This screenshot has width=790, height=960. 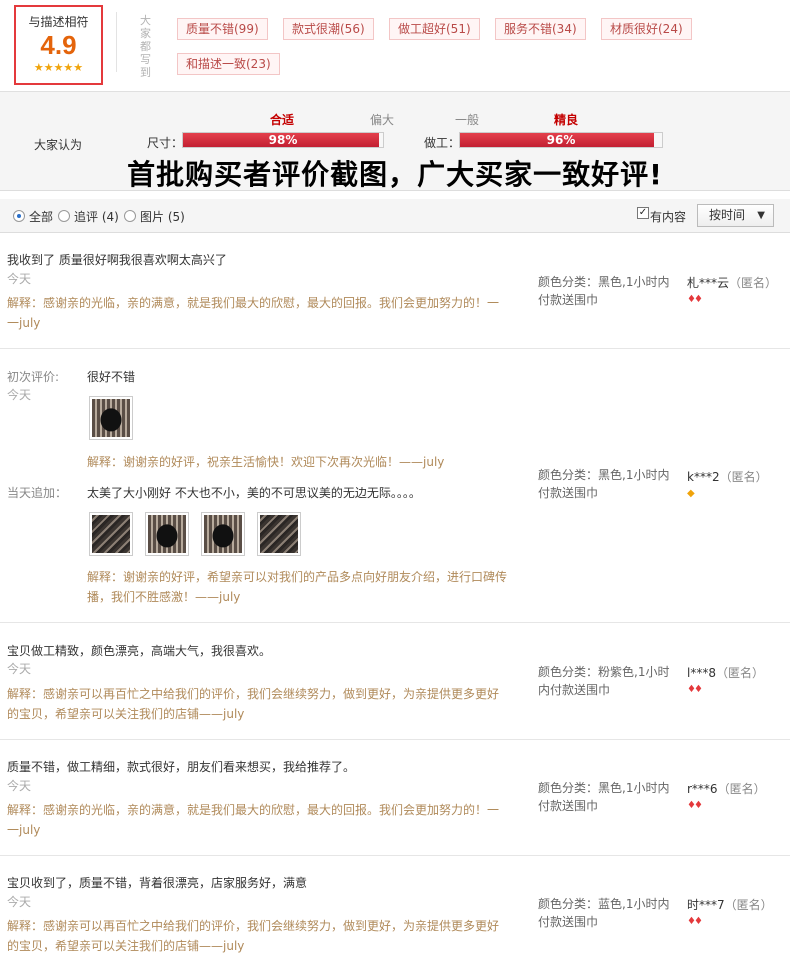 What do you see at coordinates (116, 42) in the screenshot?
I see `divider` at bounding box center [116, 42].